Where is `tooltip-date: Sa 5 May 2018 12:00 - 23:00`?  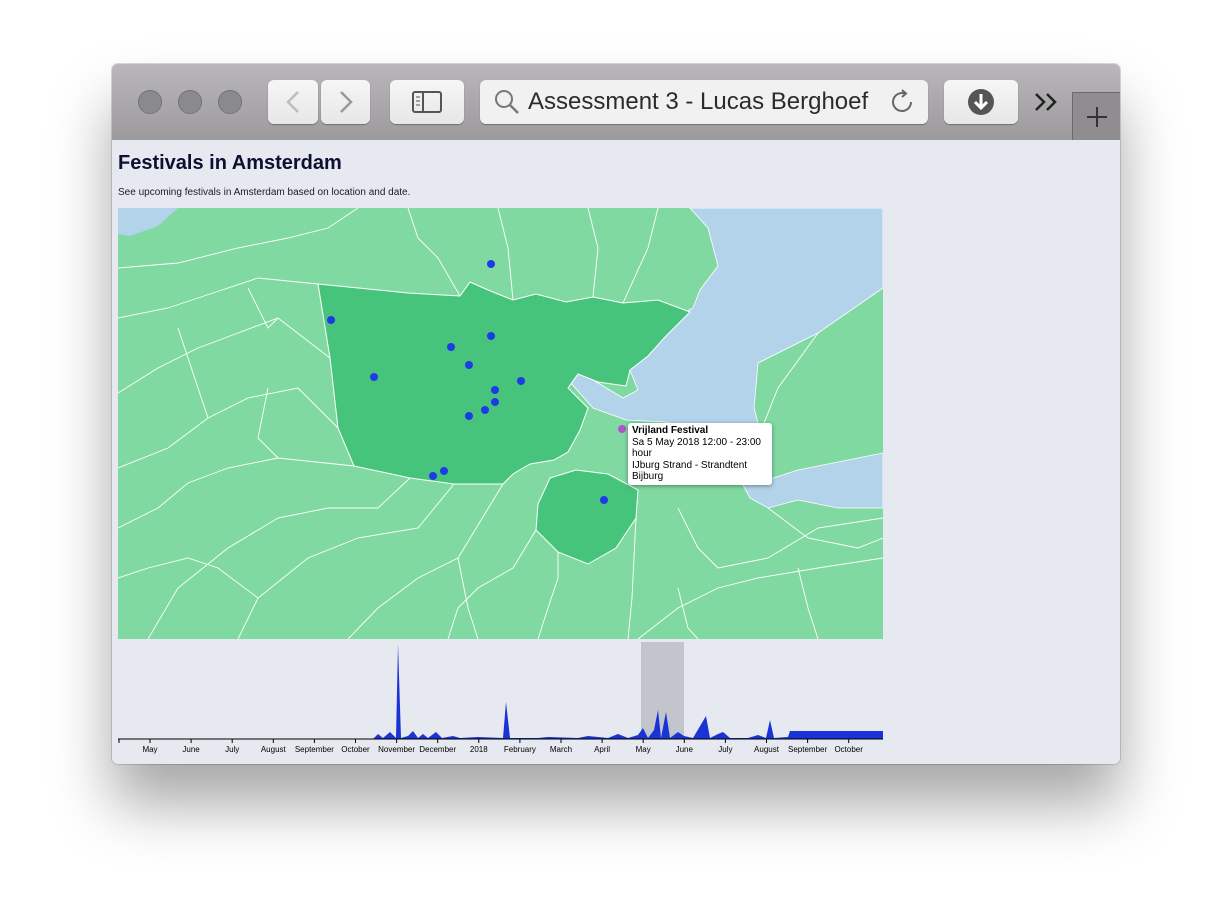 tooltip-date: Sa 5 May 2018 12:00 - 23:00 is located at coordinates (696, 442).